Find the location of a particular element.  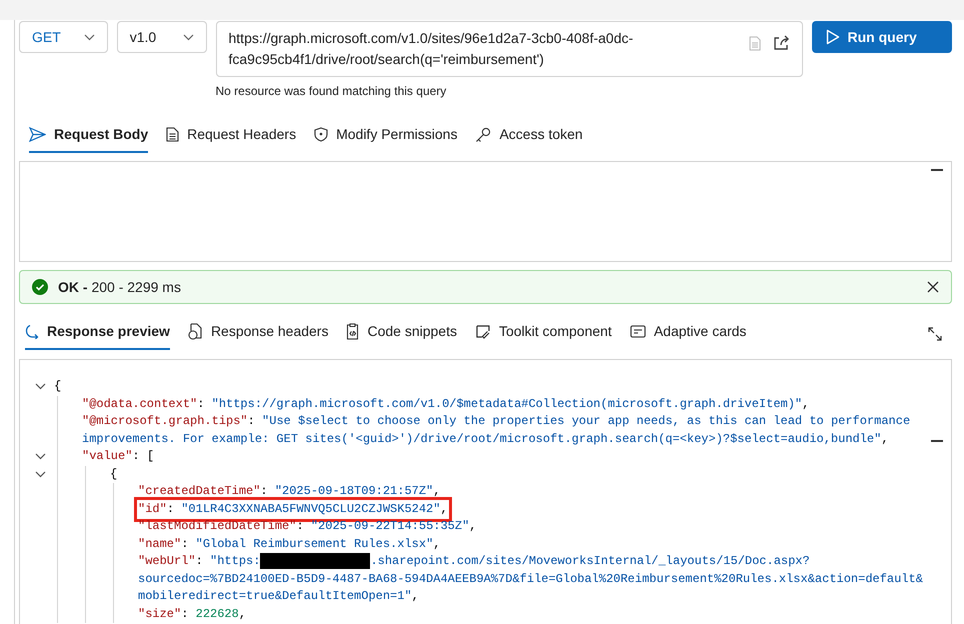

response-tab: Response headers is located at coordinates (258, 333).